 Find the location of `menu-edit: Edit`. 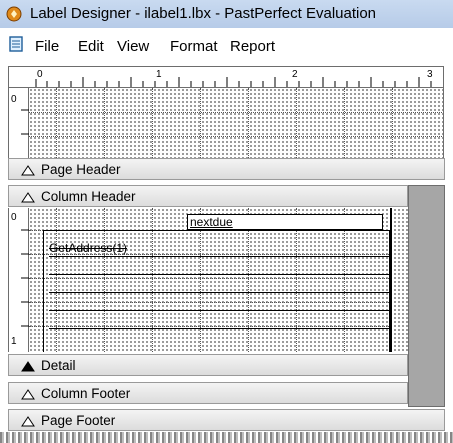

menu-edit: Edit is located at coordinates (91, 46).